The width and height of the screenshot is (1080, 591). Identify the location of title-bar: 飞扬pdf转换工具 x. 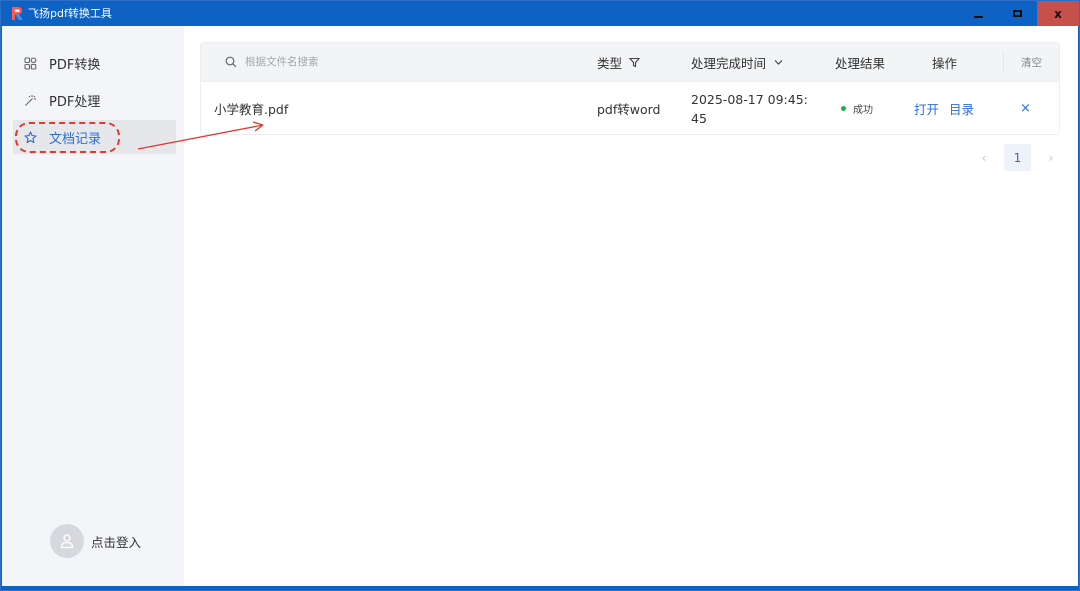
(540, 13).